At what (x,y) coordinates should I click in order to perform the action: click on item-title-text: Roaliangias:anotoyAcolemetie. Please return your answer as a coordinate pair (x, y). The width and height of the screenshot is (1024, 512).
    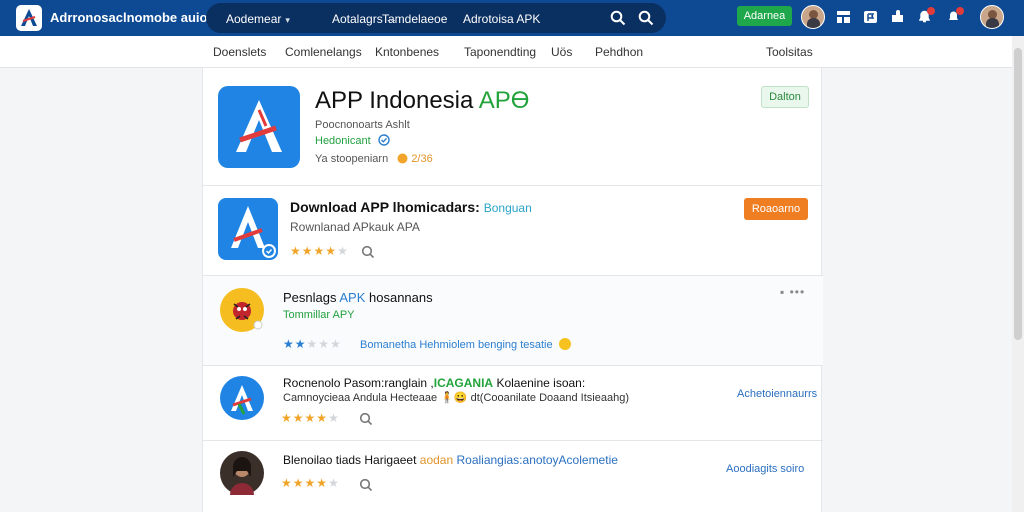
    Looking at the image, I should click on (535, 460).